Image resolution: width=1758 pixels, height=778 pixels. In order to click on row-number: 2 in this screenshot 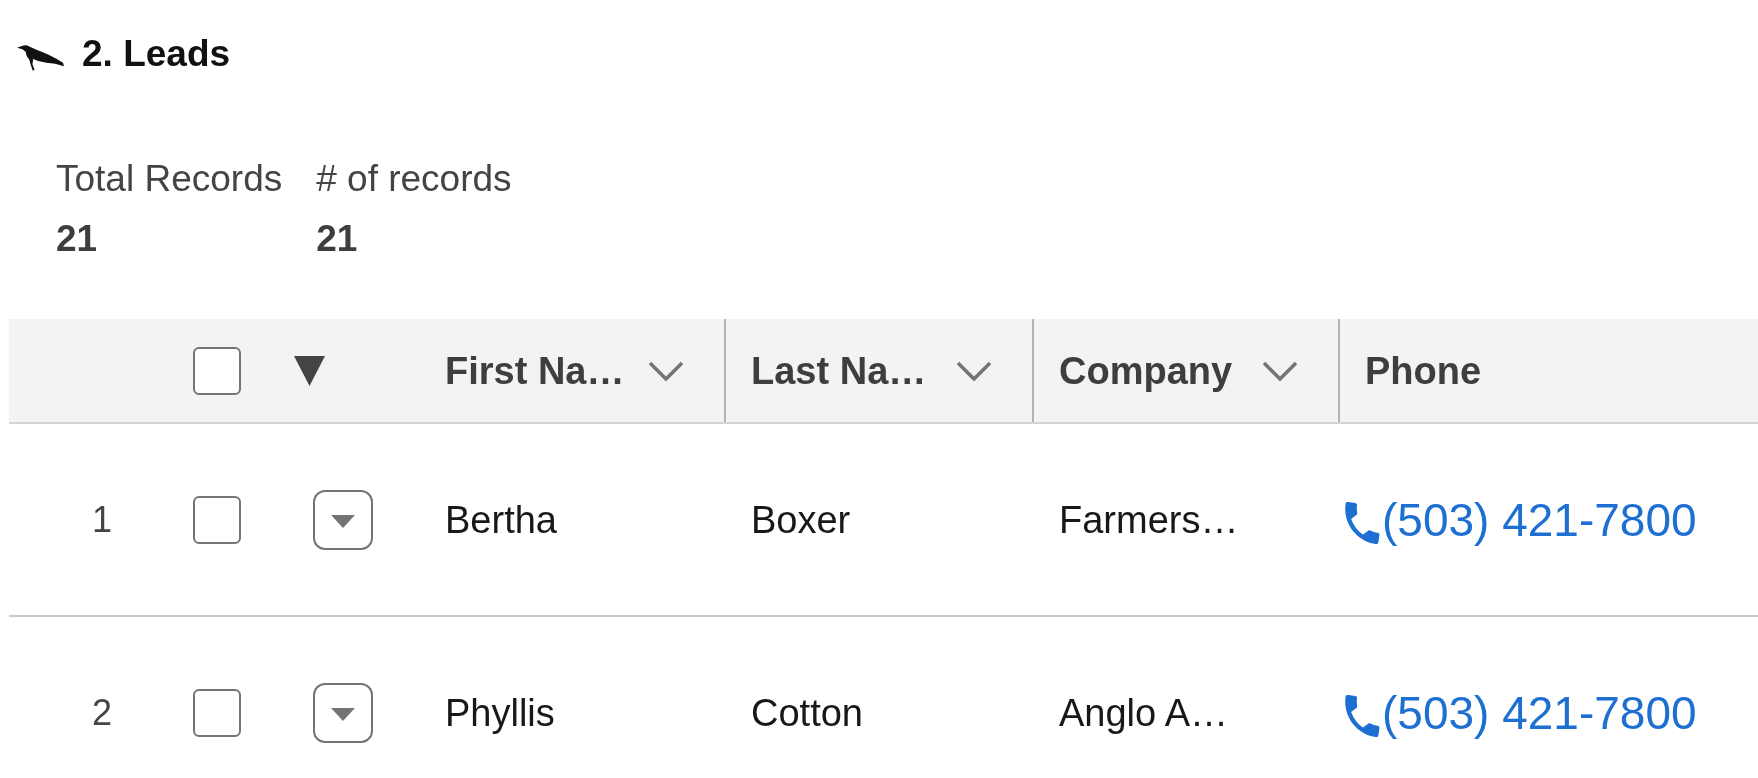, I will do `click(101, 712)`.